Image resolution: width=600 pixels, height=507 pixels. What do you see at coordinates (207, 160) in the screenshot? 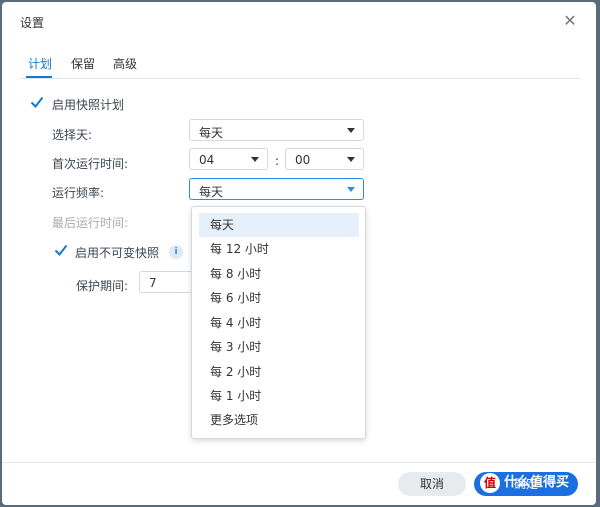
I see `hour-value: 04` at bounding box center [207, 160].